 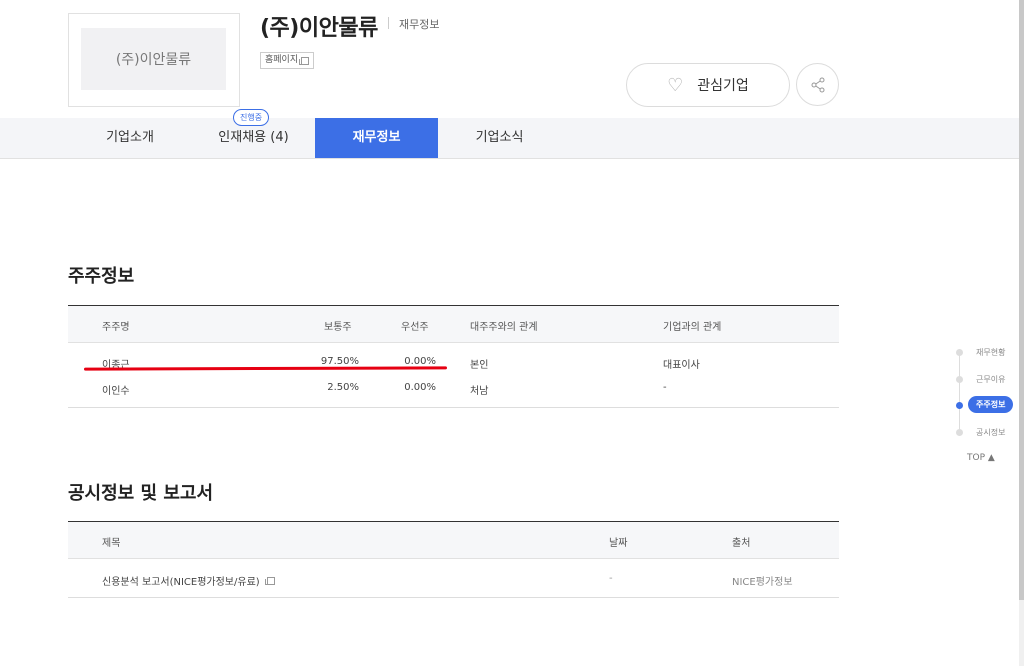 What do you see at coordinates (453, 597) in the screenshot?
I see `disclosures-table-bottom` at bounding box center [453, 597].